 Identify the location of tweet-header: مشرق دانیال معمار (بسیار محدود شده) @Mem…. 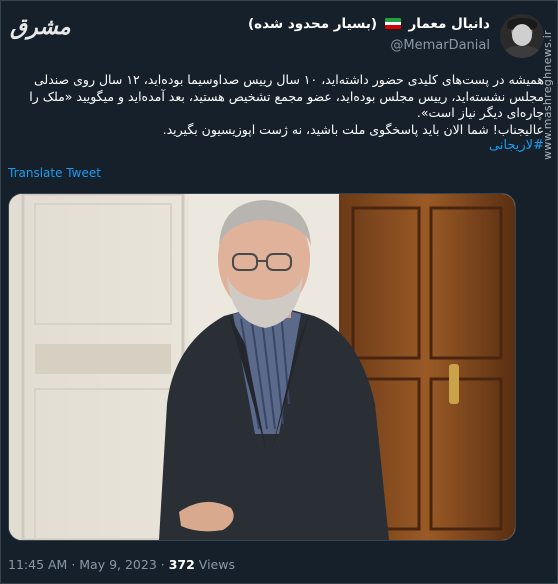
(279, 37).